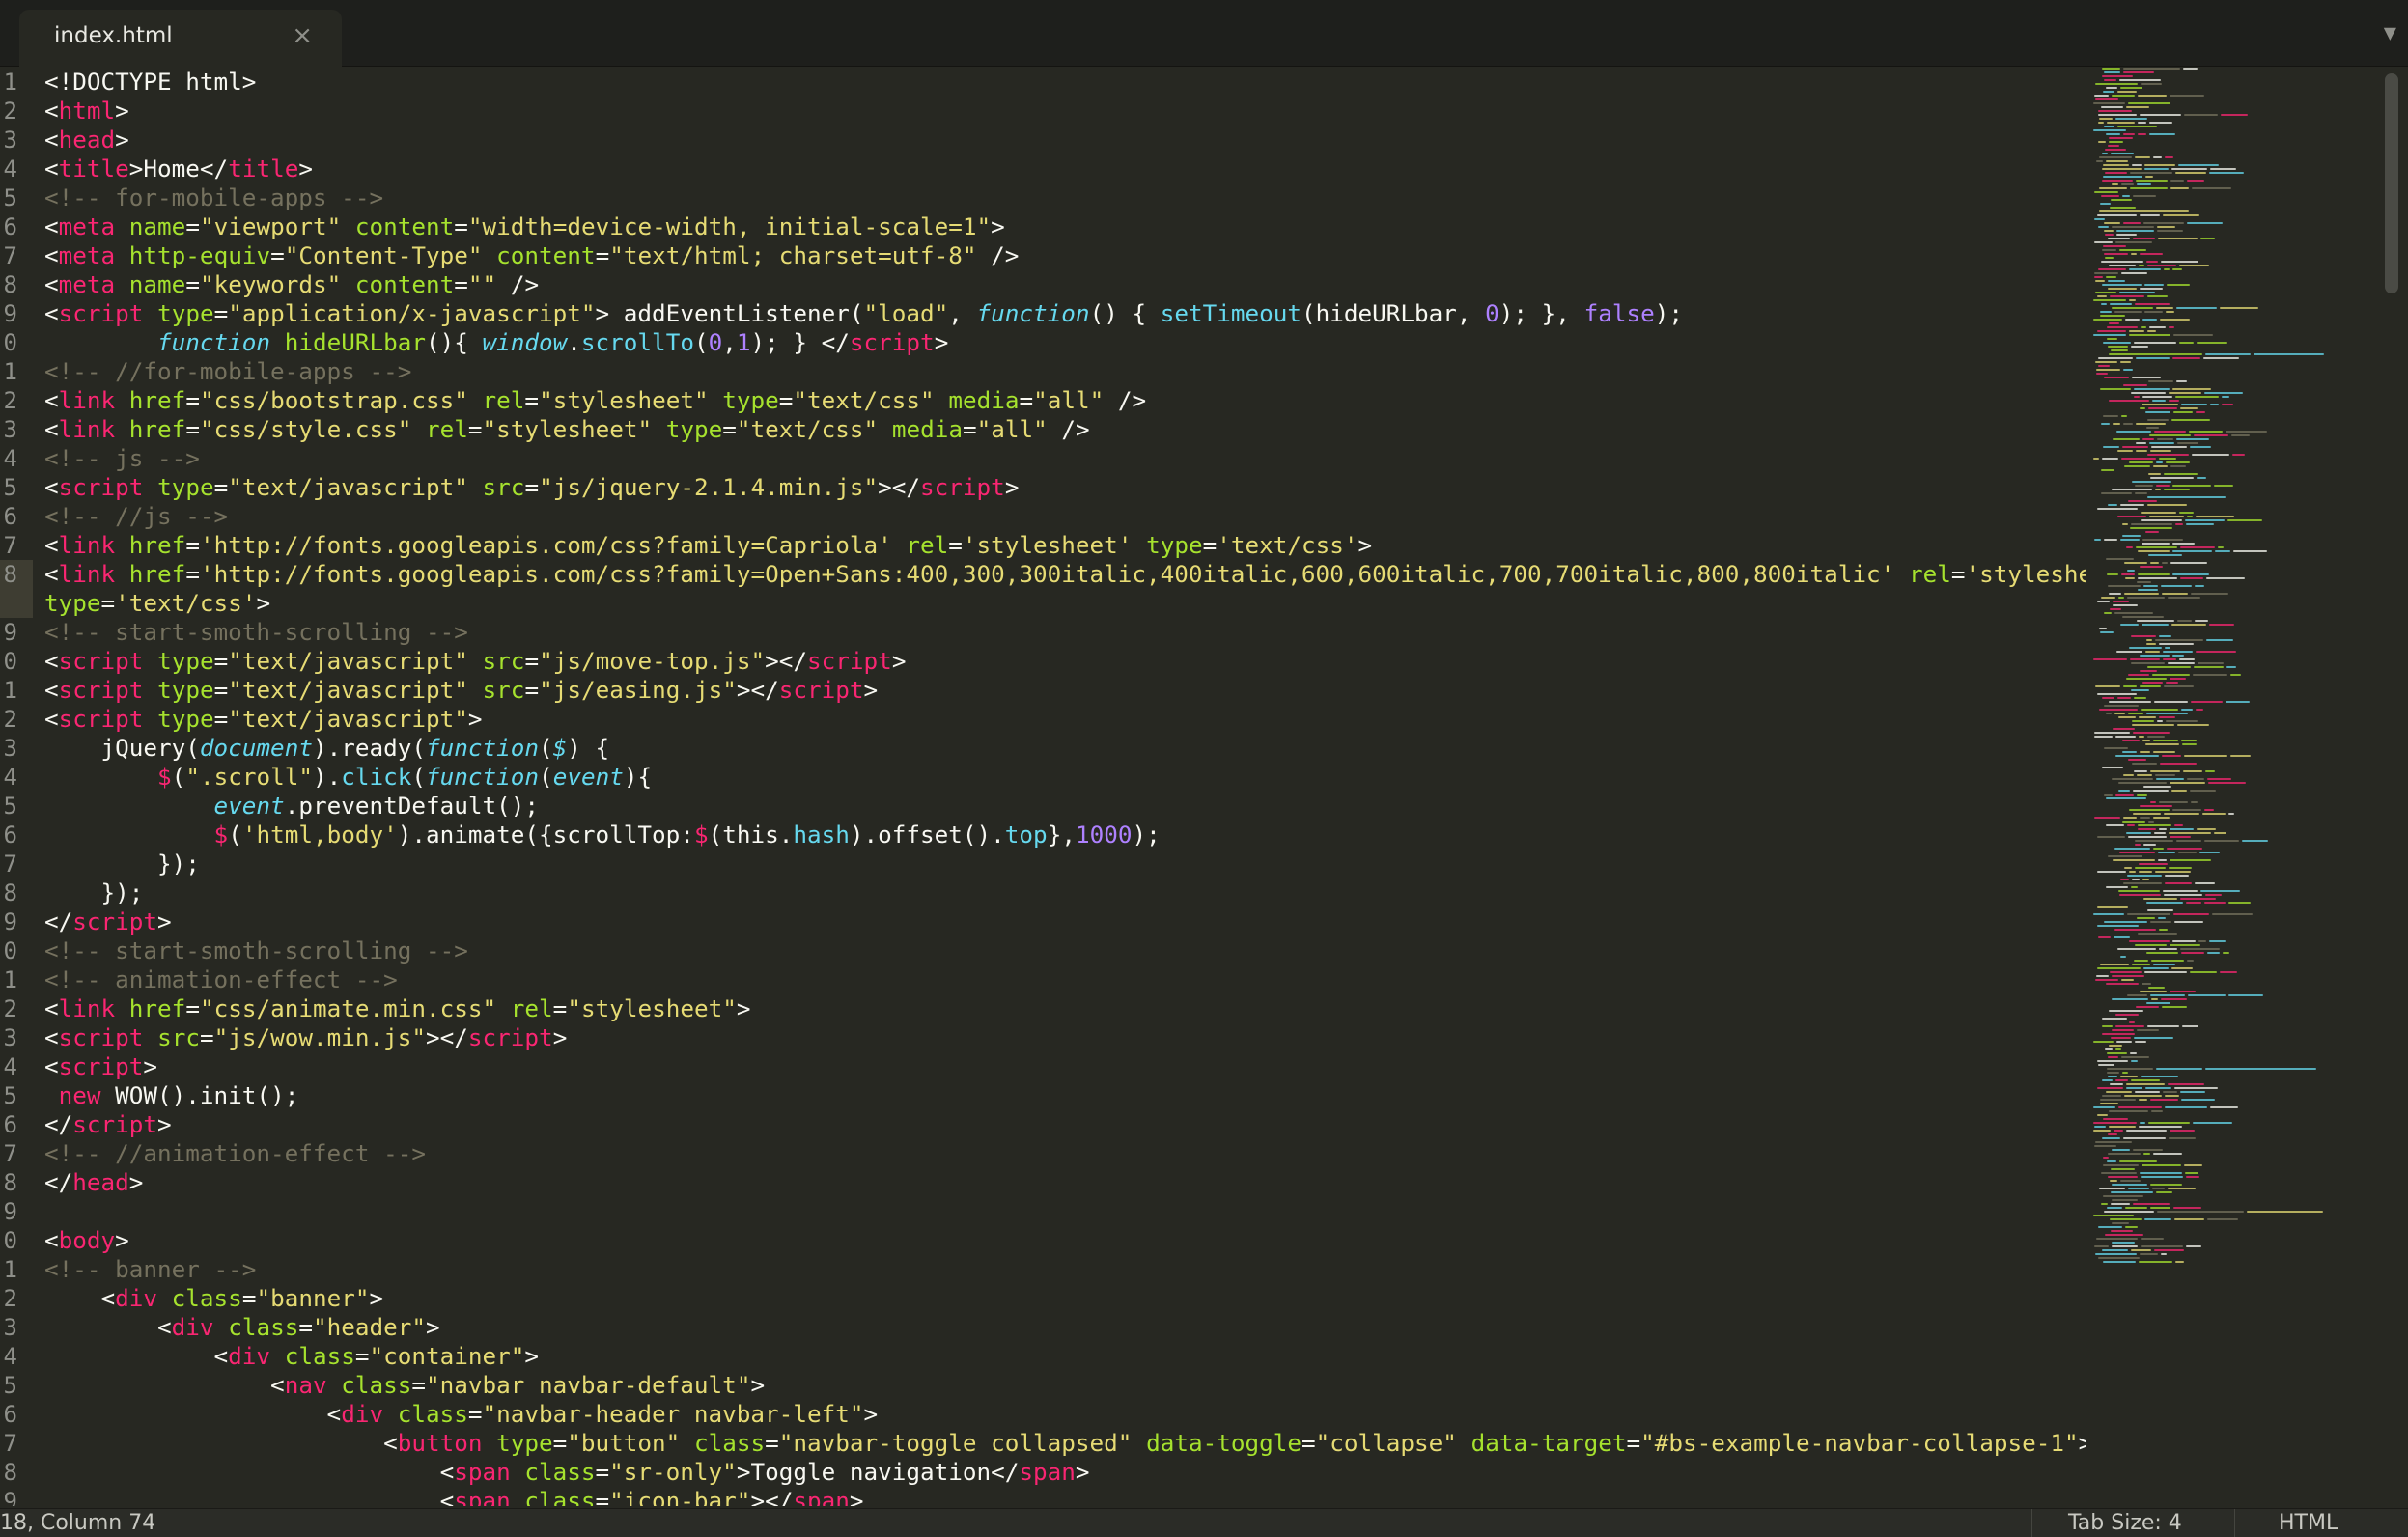 The height and width of the screenshot is (1537, 2408). What do you see at coordinates (2309, 1523) in the screenshot?
I see `syntax-selector: HTML` at bounding box center [2309, 1523].